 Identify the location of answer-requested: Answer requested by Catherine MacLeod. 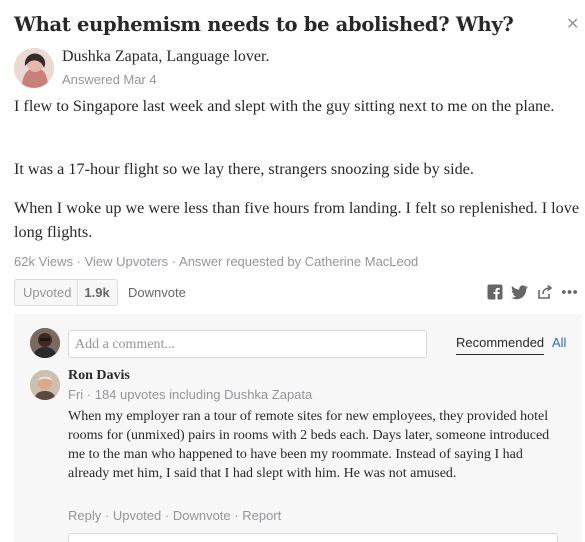
(298, 261).